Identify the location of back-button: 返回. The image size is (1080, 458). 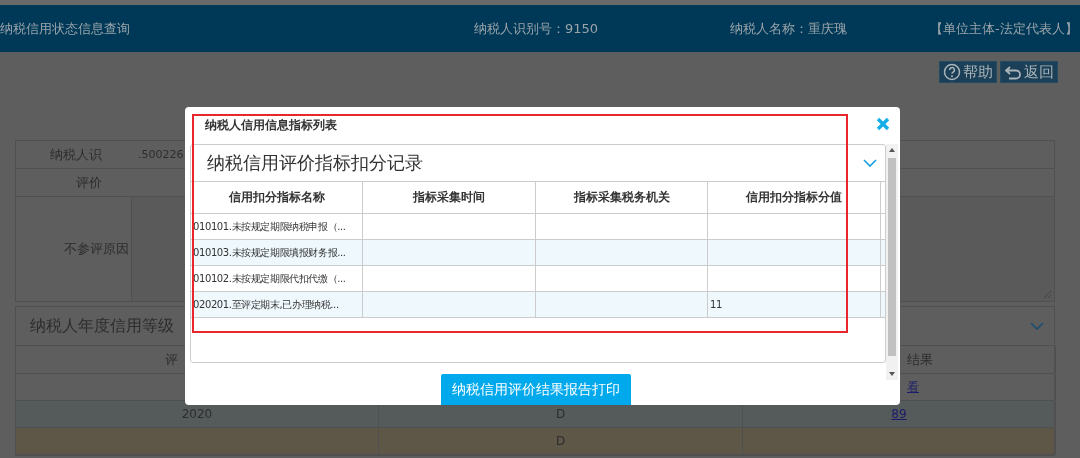
(1029, 72).